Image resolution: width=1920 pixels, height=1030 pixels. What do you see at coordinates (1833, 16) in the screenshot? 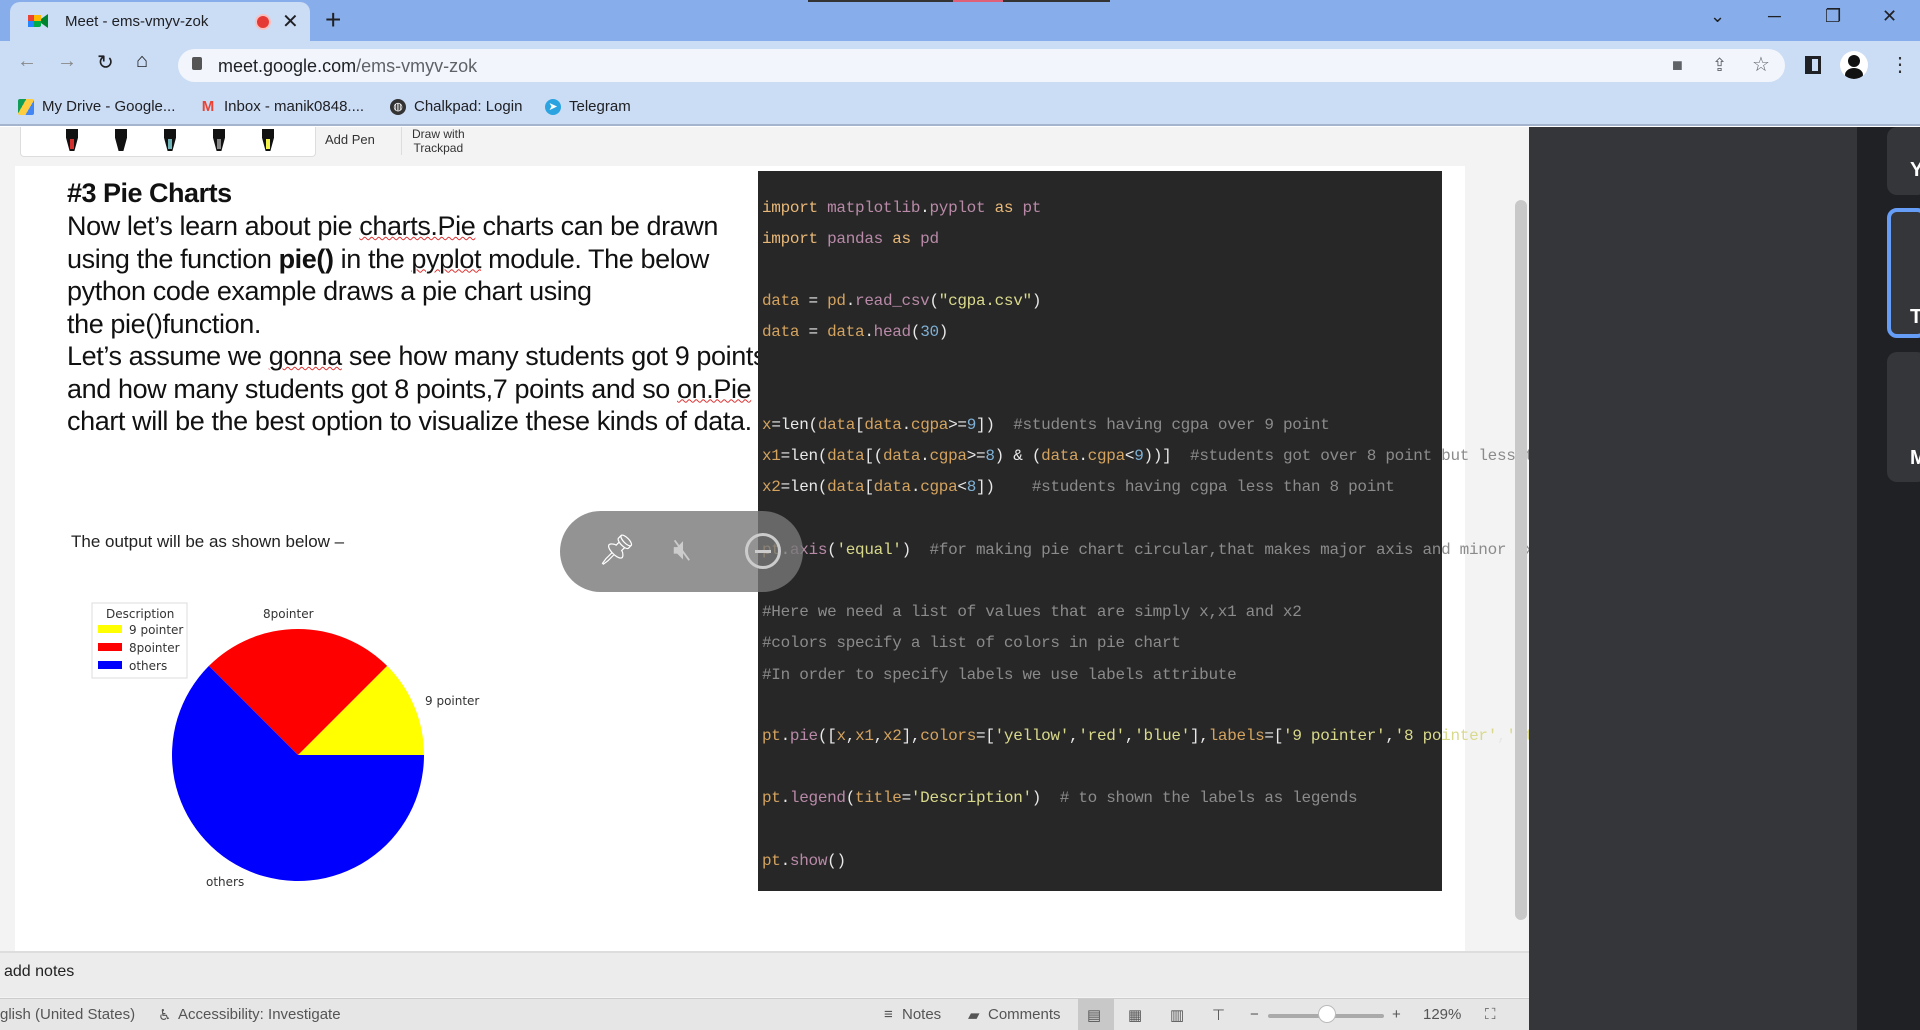
I see `restore-button: ❐` at bounding box center [1833, 16].